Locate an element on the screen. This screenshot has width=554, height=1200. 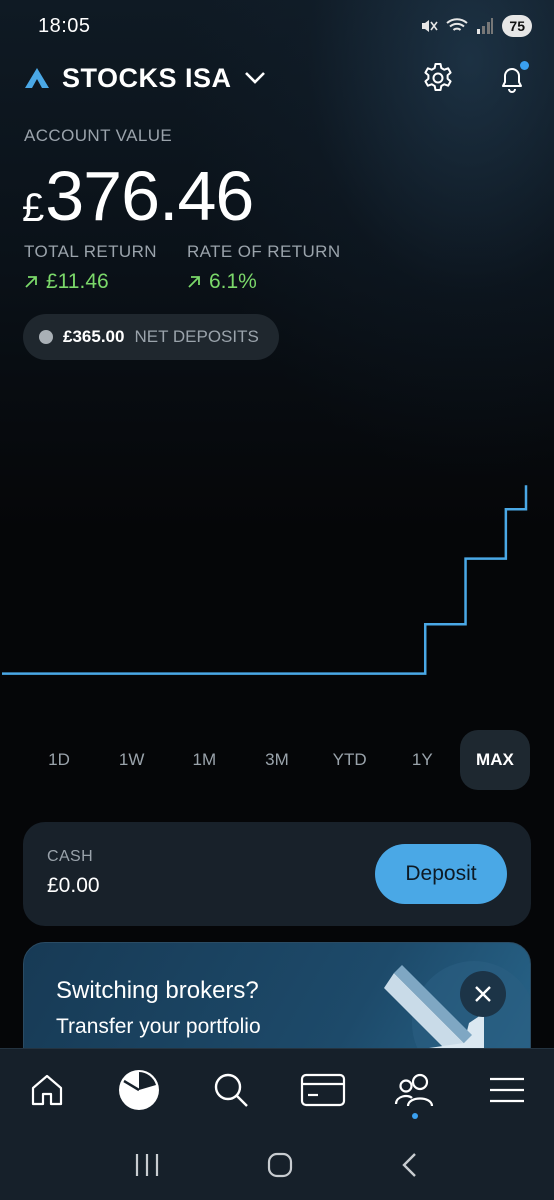
net-deposits-pill: £365.00 NET DEPOSITS is located at coordinates (151, 337).